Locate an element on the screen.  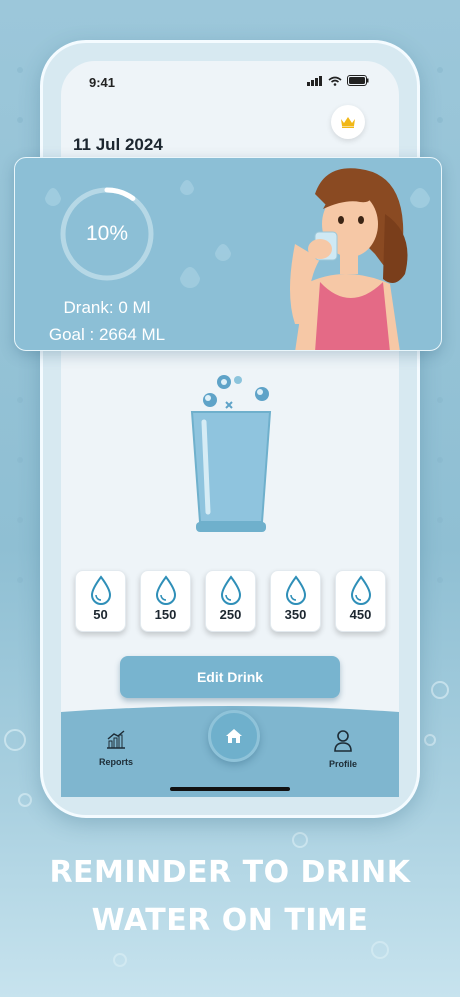
drink-amount-options: 50 150 250 350 450 is located at coordinates (230, 601).